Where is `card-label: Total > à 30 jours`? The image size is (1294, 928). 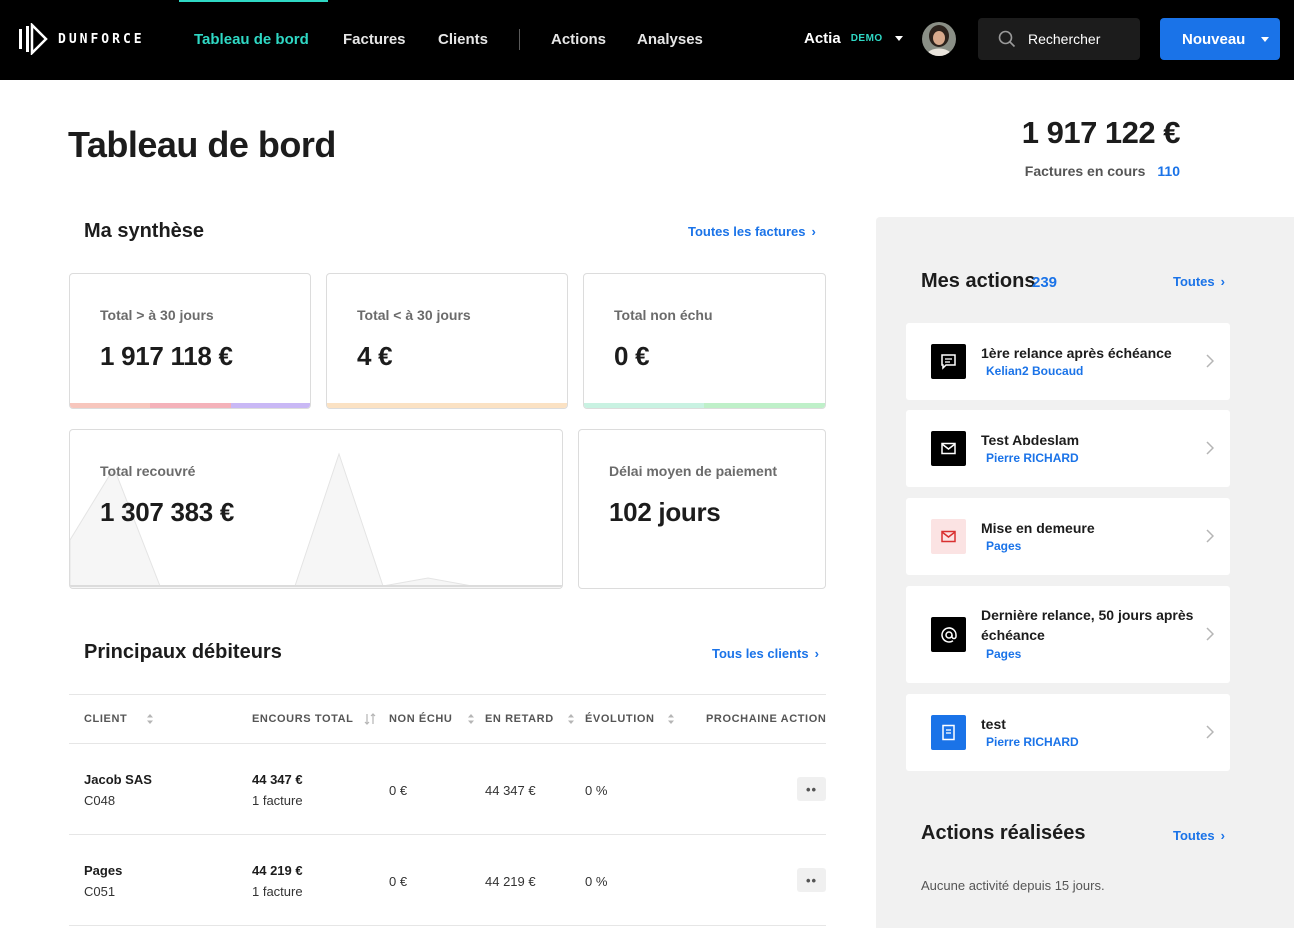 card-label: Total > à 30 jours is located at coordinates (157, 315).